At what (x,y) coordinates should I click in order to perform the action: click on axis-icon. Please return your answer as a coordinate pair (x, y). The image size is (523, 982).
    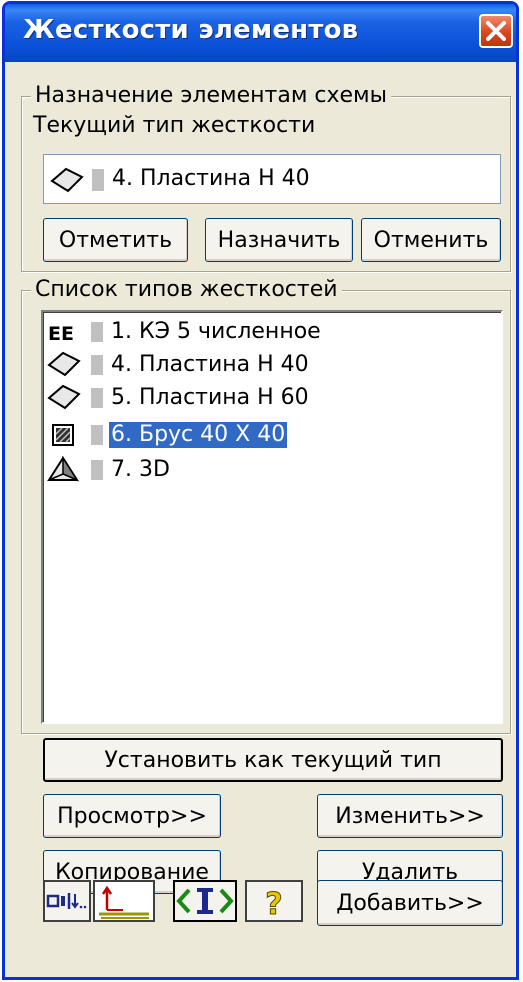
    Looking at the image, I should click on (124, 902).